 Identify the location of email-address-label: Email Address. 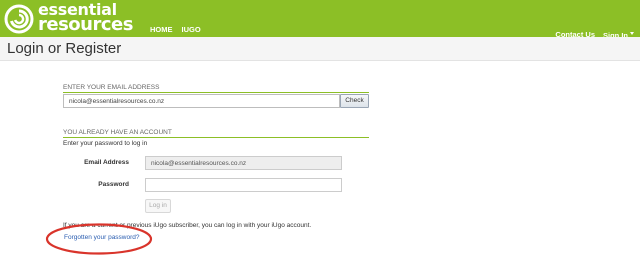
(106, 162).